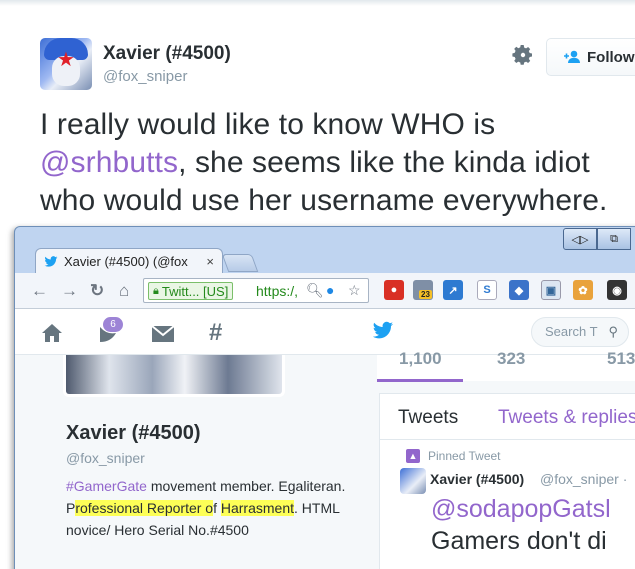  Describe the element at coordinates (167, 54) in the screenshot. I see `display-name: Xavier (#4500)` at that location.